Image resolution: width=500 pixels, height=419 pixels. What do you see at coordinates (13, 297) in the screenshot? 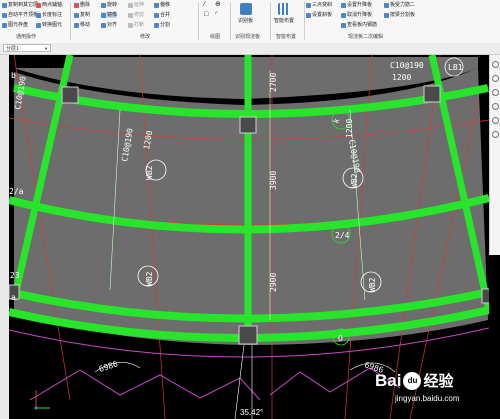
I see `axis-label: a` at bounding box center [13, 297].